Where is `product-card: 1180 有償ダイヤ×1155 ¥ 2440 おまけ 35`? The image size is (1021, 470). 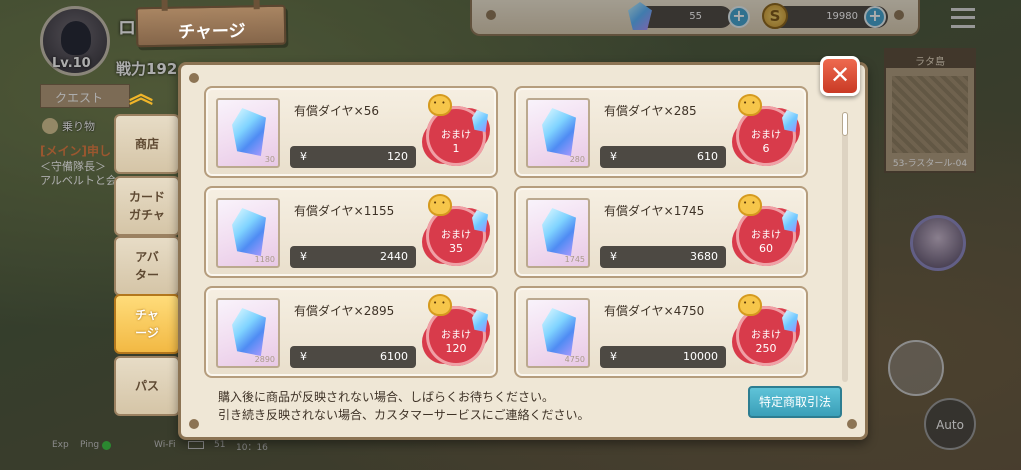
product-card: 1180 有償ダイヤ×1155 ¥ 2440 おまけ 35 is located at coordinates (351, 232).